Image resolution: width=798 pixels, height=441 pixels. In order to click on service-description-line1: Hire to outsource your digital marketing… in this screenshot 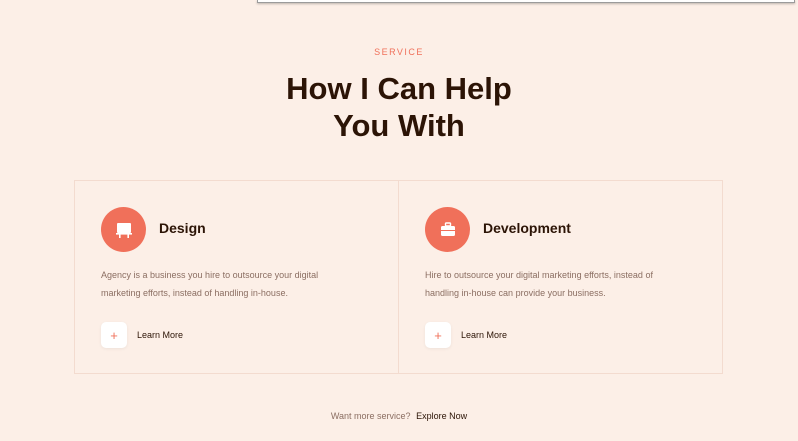, I will do `click(539, 275)`.